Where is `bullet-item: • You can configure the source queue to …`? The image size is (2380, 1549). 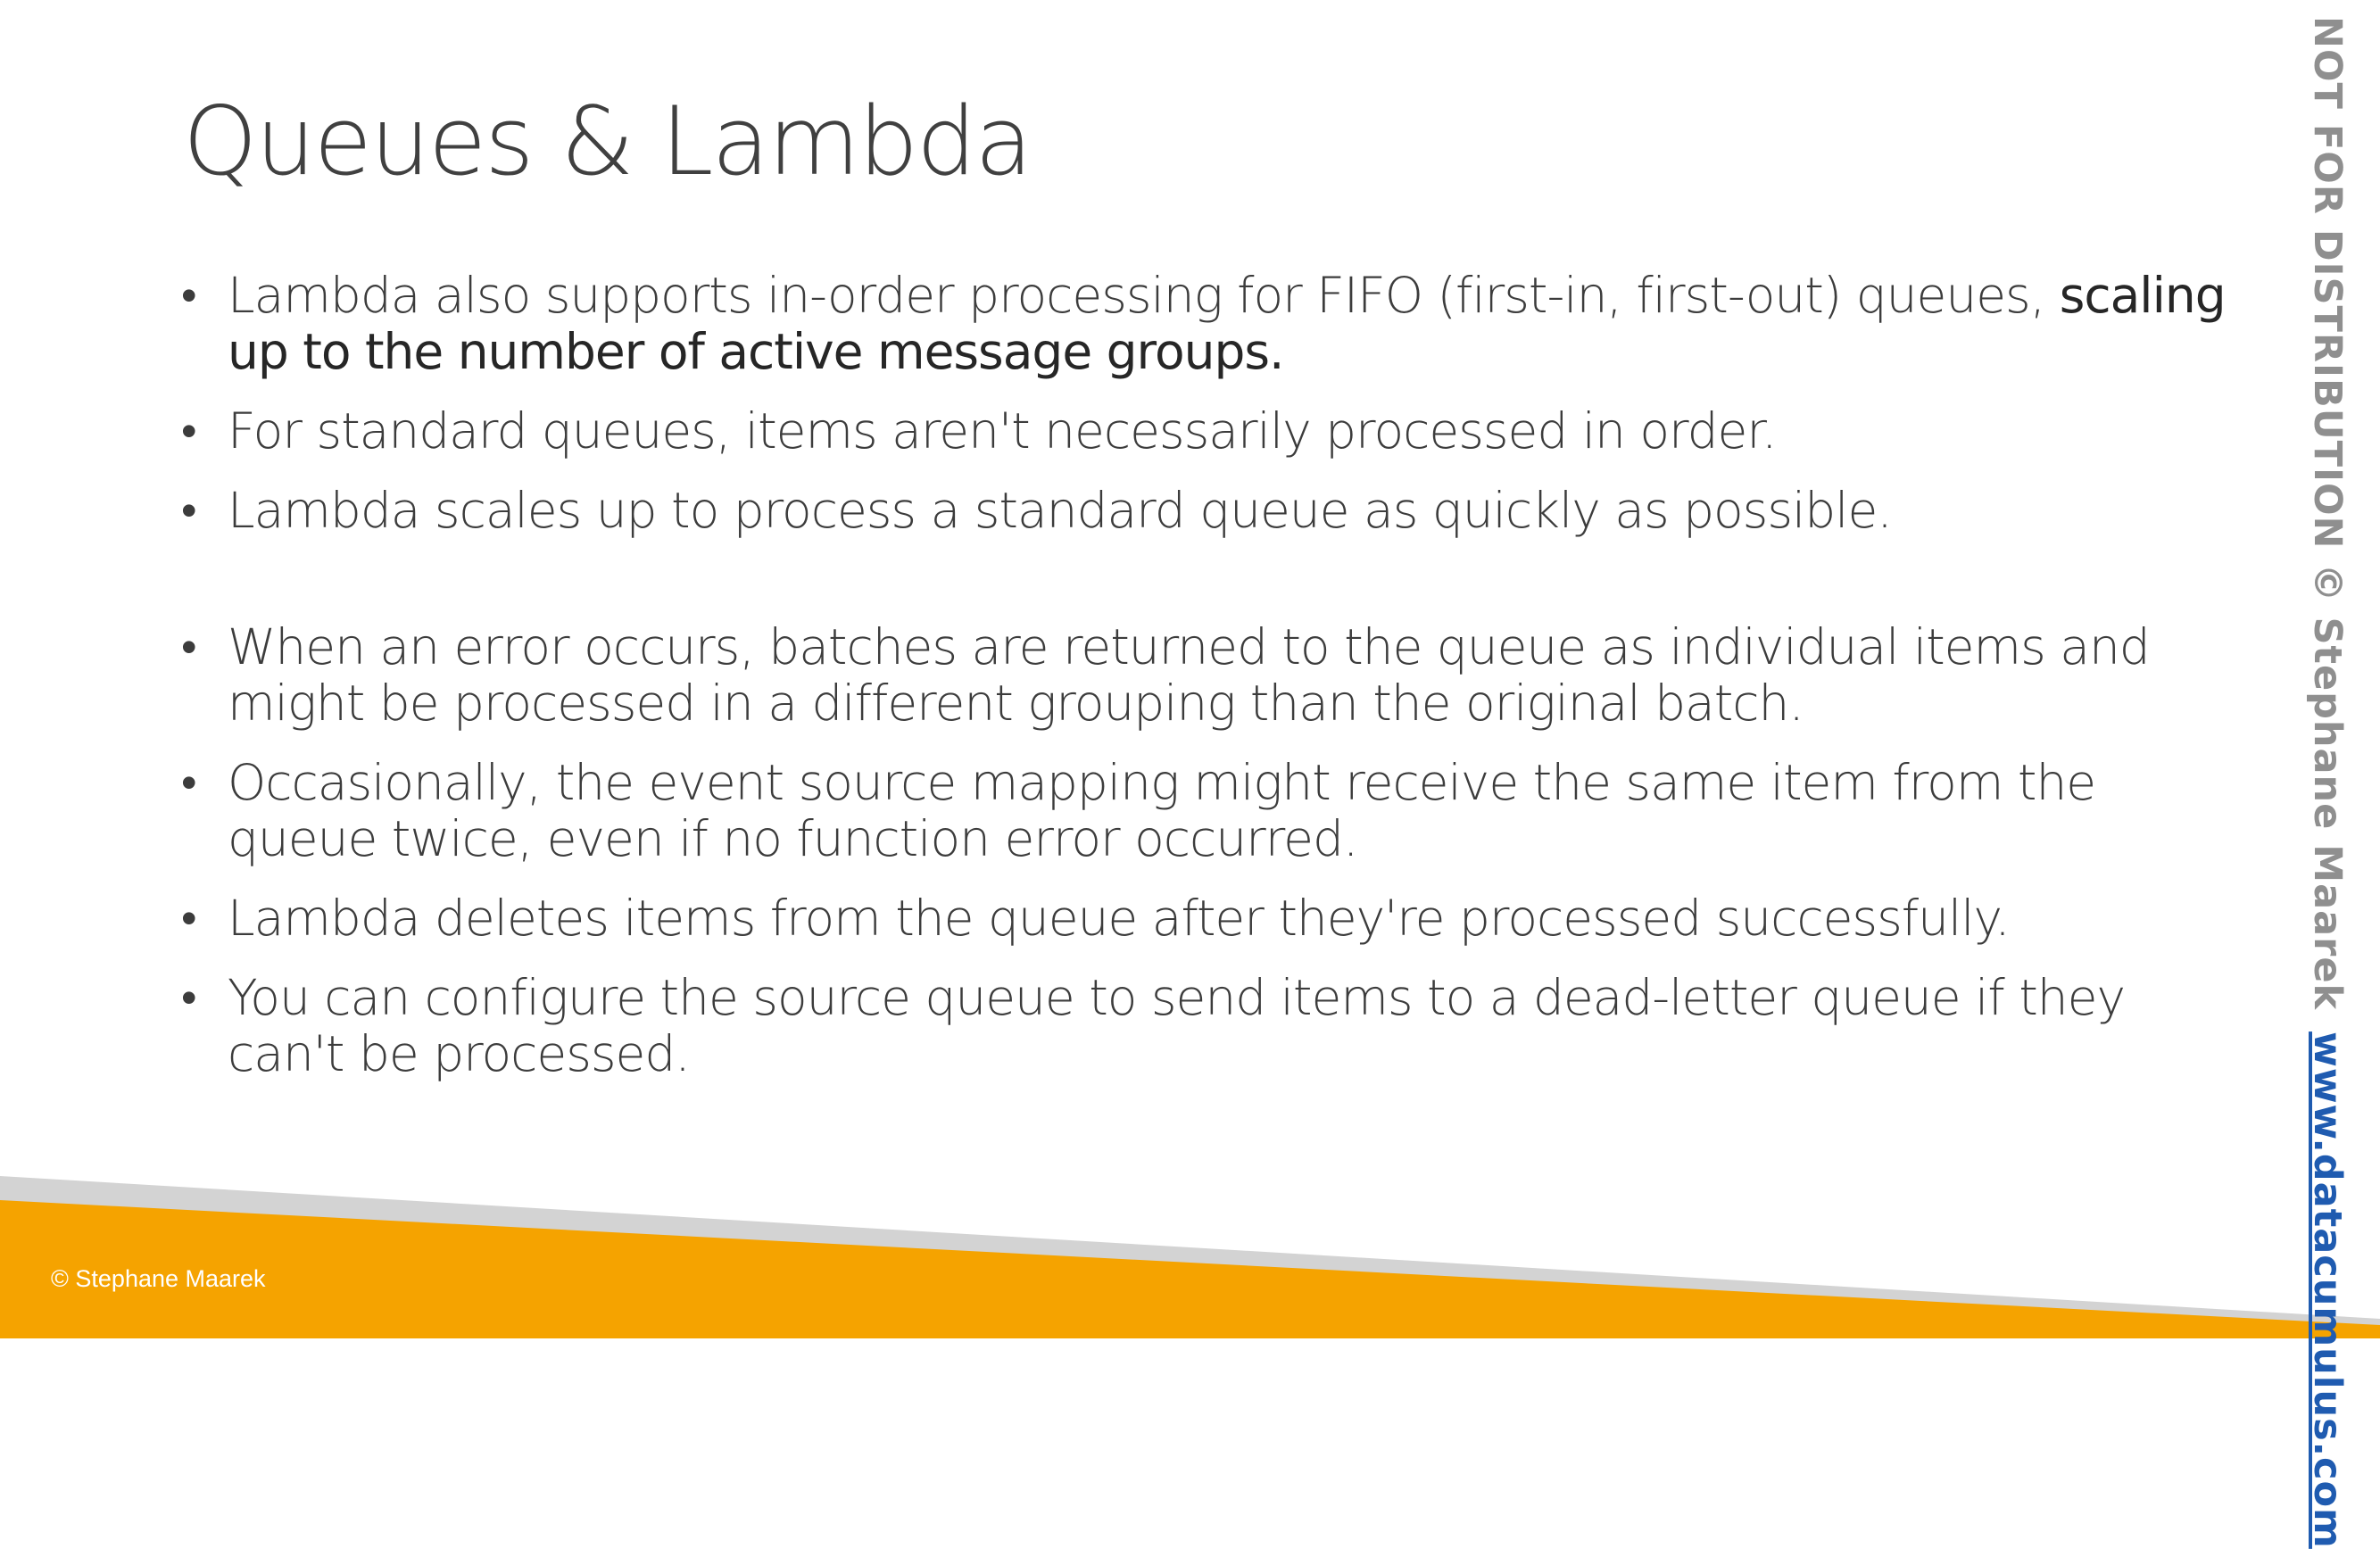
bullet-item: • You can configure the source queue to … is located at coordinates (1201, 1026).